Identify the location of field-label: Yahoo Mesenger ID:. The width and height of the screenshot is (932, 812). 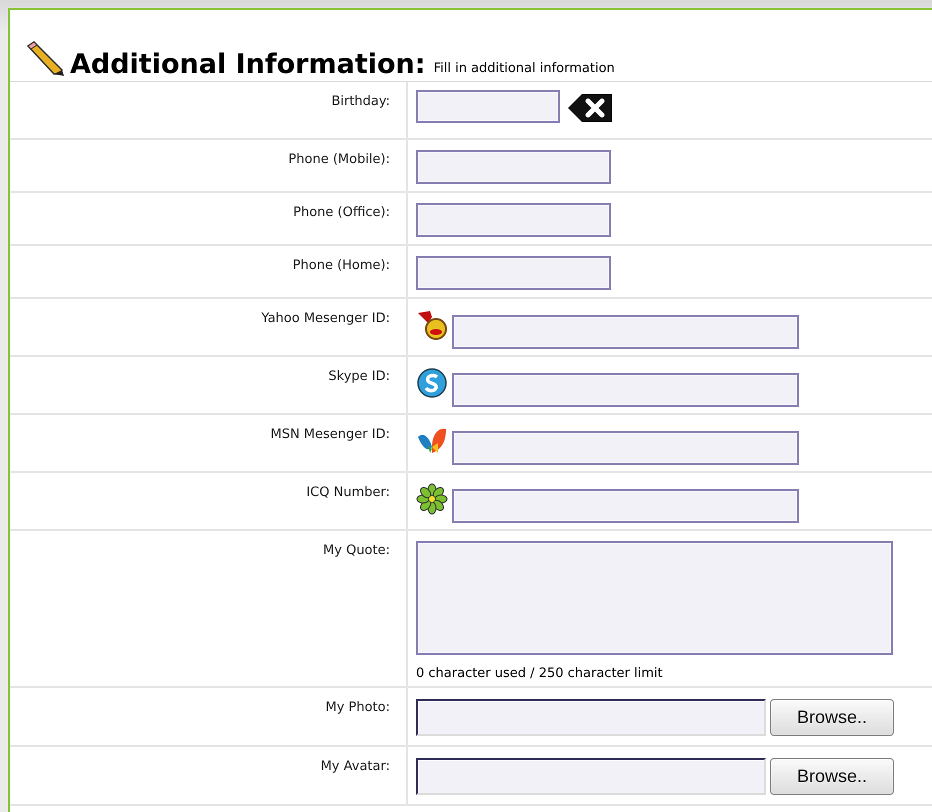
(325, 318).